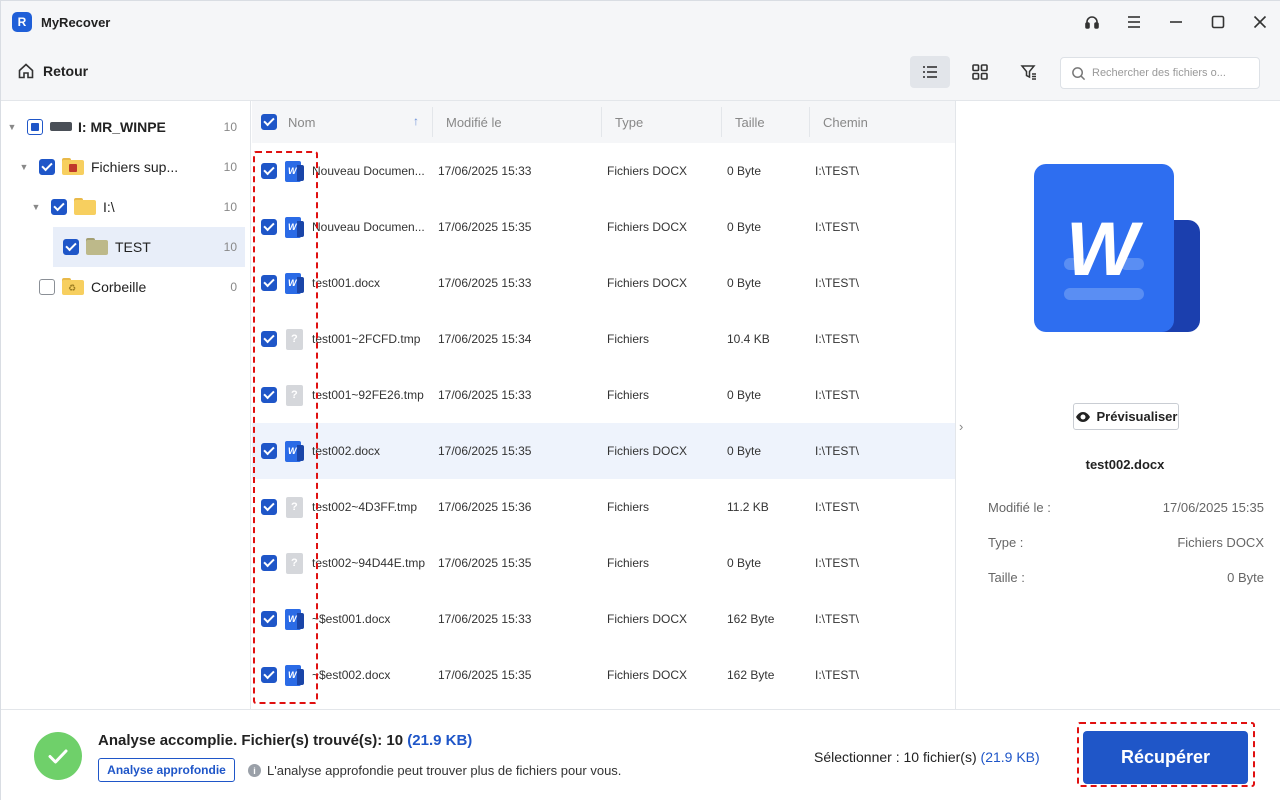 This screenshot has height=800, width=1280. Describe the element at coordinates (1126, 416) in the screenshot. I see `preview-button: Prévisualiser` at that location.